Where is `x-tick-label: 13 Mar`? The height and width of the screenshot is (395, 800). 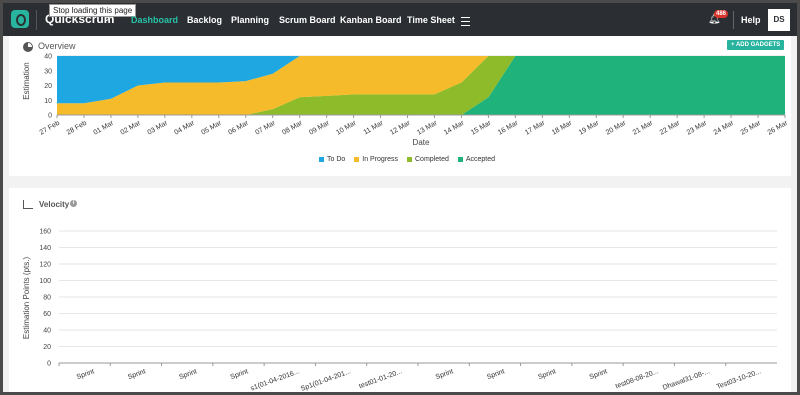 x-tick-label: 13 Mar is located at coordinates (427, 127).